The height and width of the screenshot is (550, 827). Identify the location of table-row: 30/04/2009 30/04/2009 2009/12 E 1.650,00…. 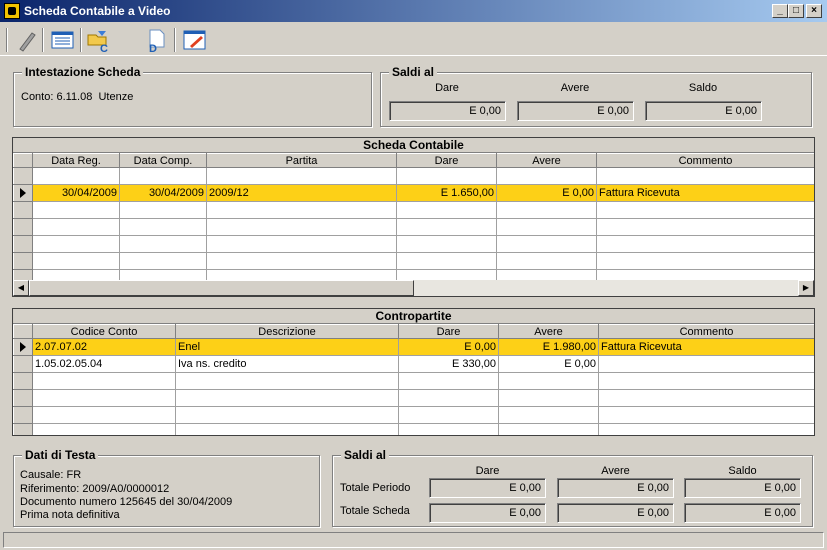
(413, 193).